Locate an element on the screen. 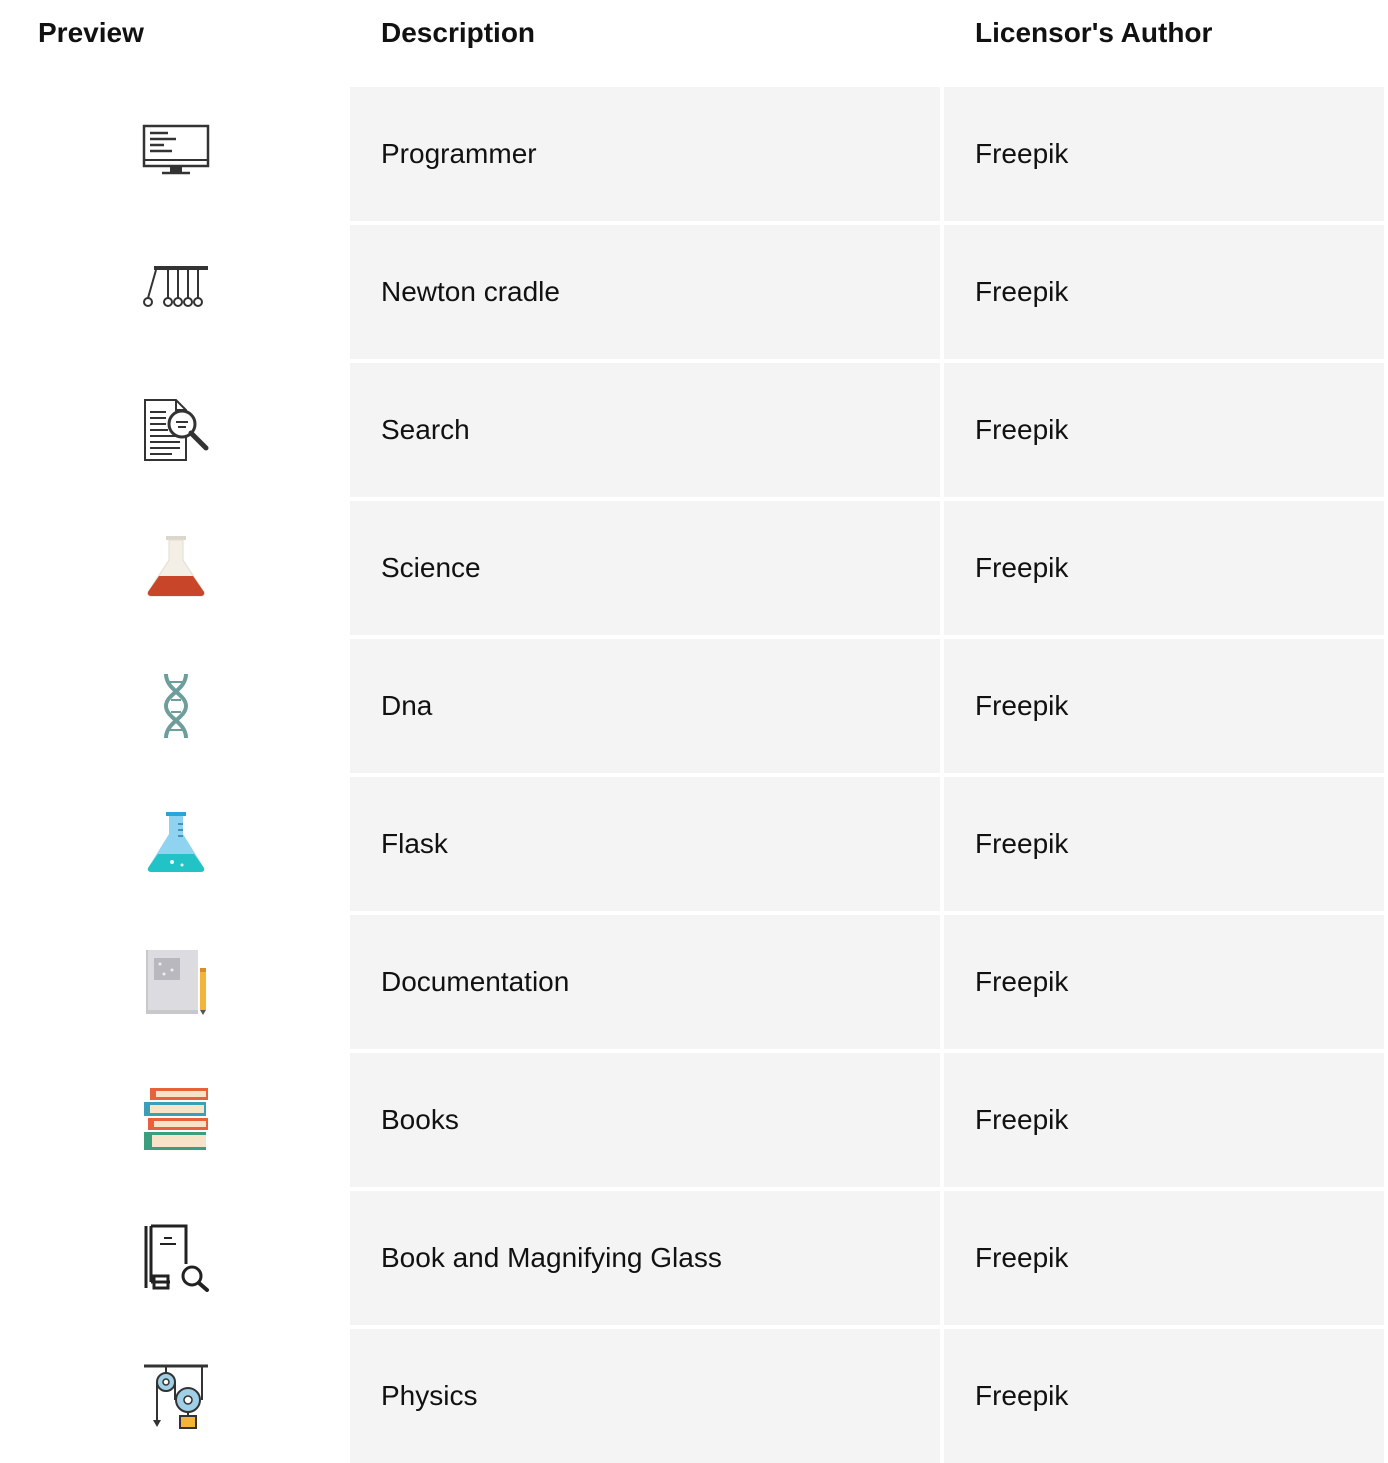 This screenshot has height=1463, width=1388. table-row: Search Freepik is located at coordinates (694, 430).